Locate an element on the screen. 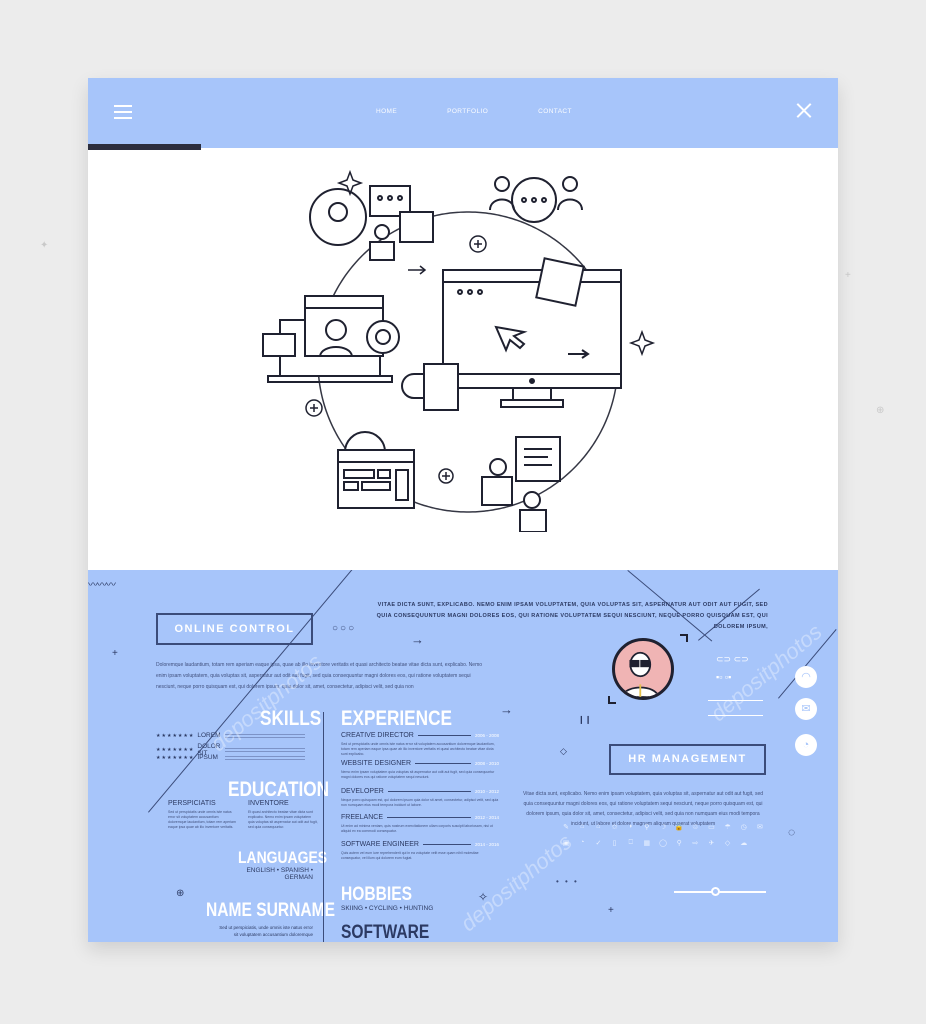 The width and height of the screenshot is (926, 1024). toggle-switches: ⊂⊃ ⊂⊃ is located at coordinates (732, 659).